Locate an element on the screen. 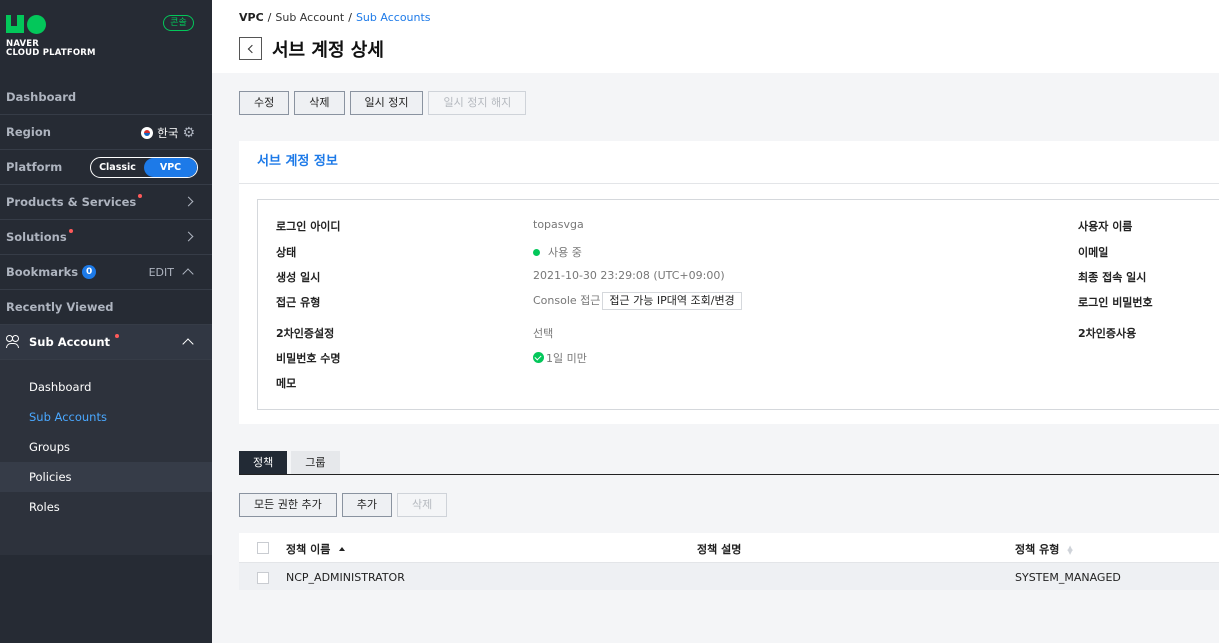 This screenshot has height=643, width=1219. sidebar-item-dashboard: Dashboard is located at coordinates (106, 97).